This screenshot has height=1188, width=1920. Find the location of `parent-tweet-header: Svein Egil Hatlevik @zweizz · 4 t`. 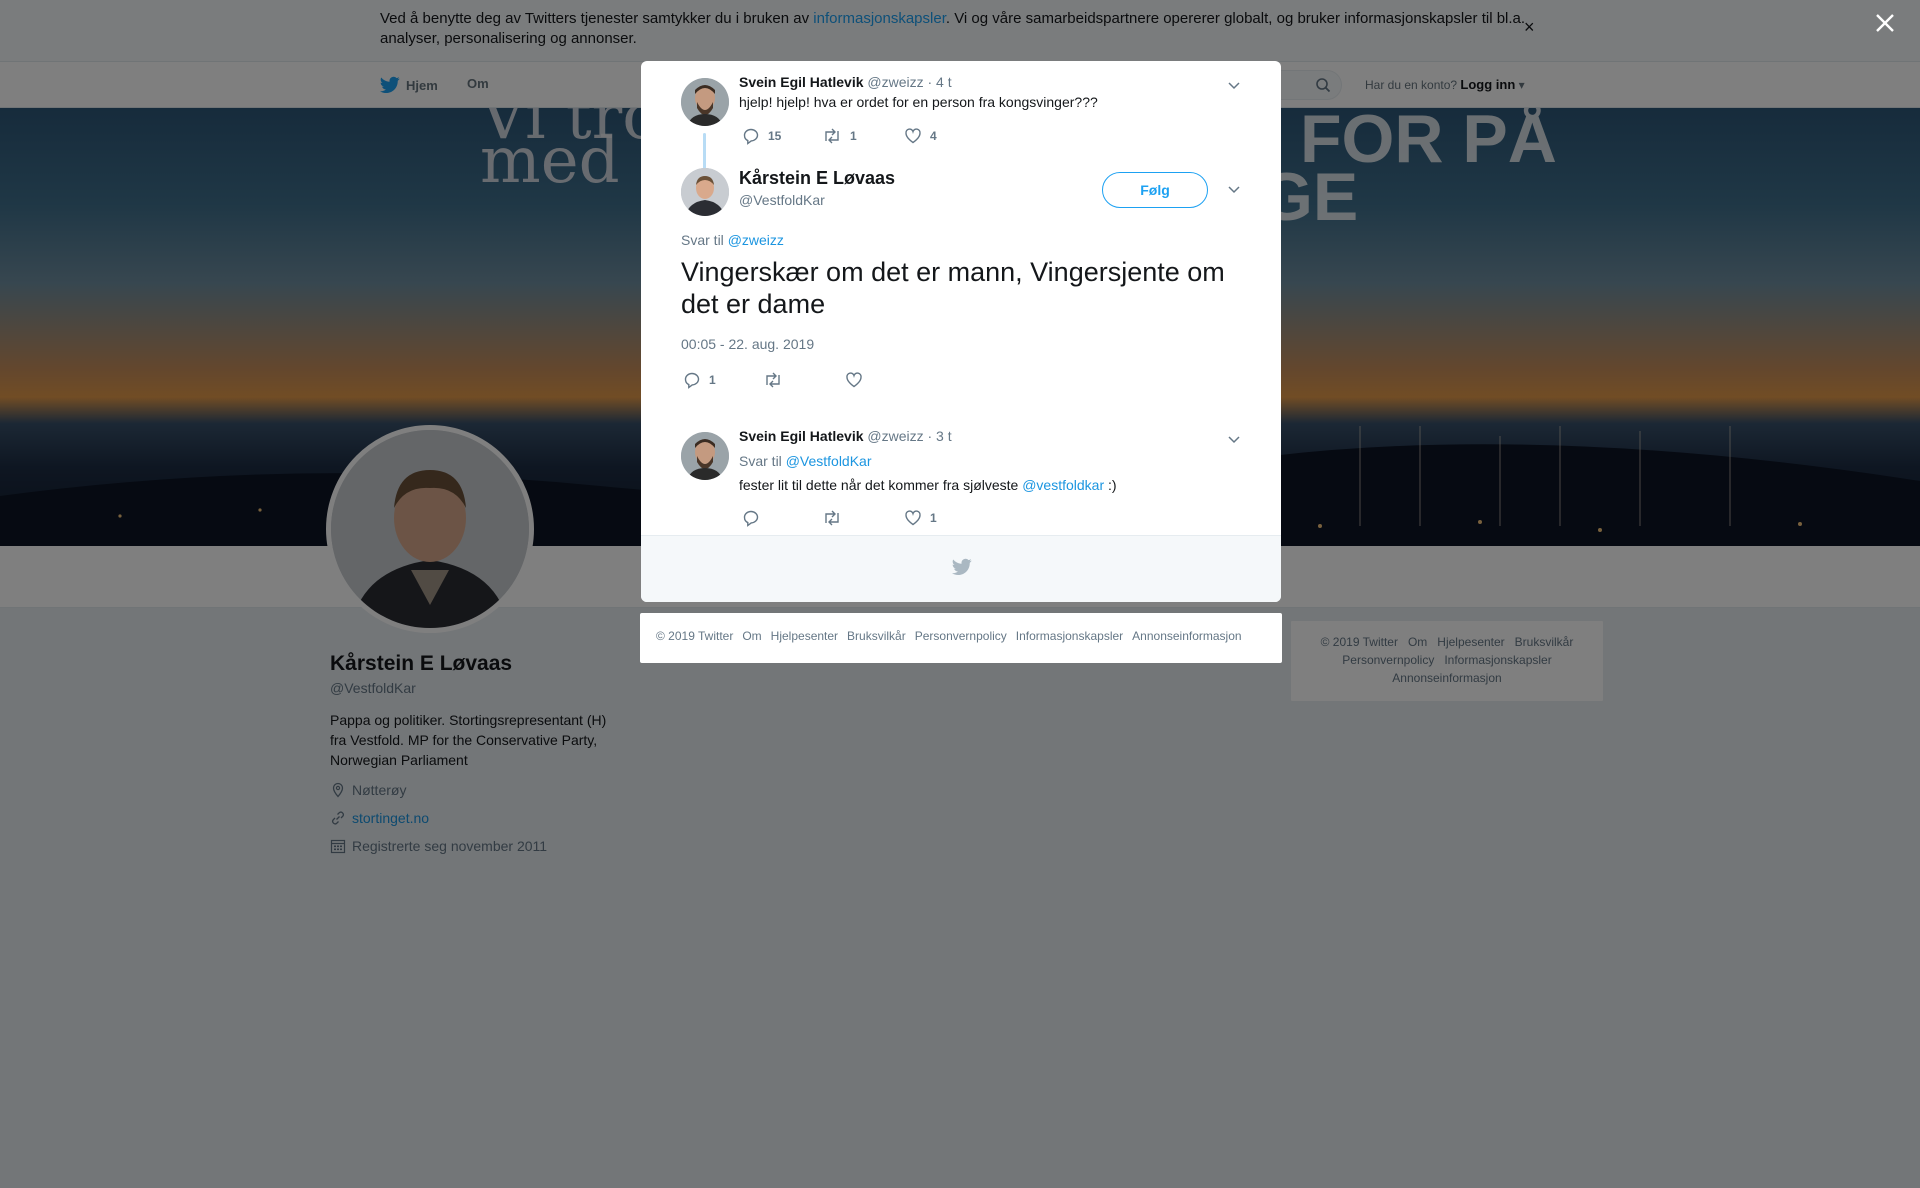

parent-tweet-header: Svein Egil Hatlevik @zweizz · 4 t is located at coordinates (845, 82).